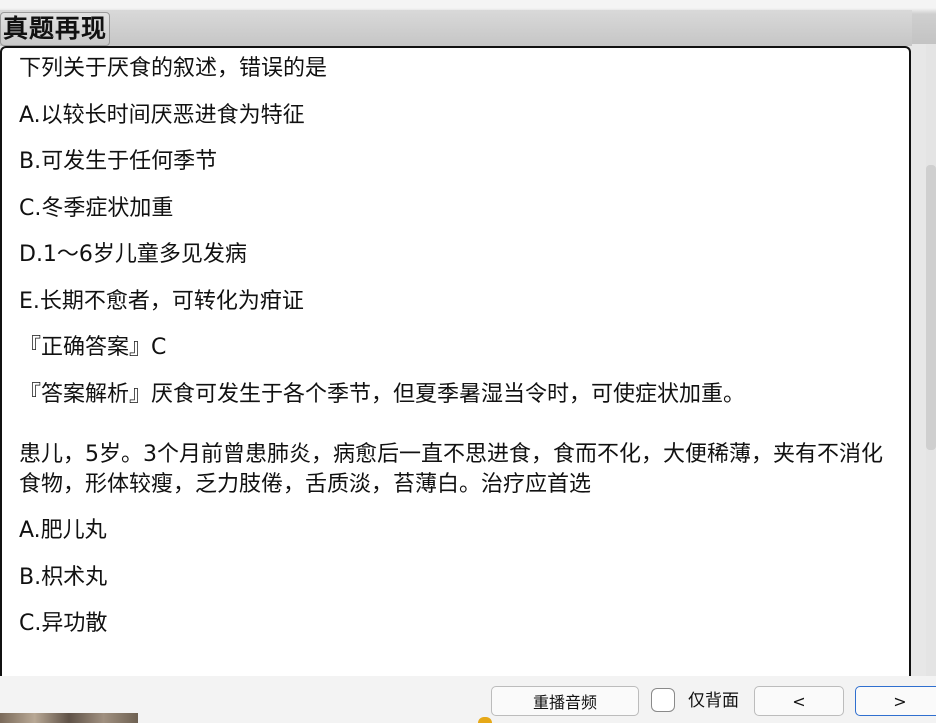  What do you see at coordinates (382, 394) in the screenshot?
I see `question-1-analysis: 『答案解析』厌食可发生于各个季节，但夏季暑湿当令时，可使症状加重。` at bounding box center [382, 394].